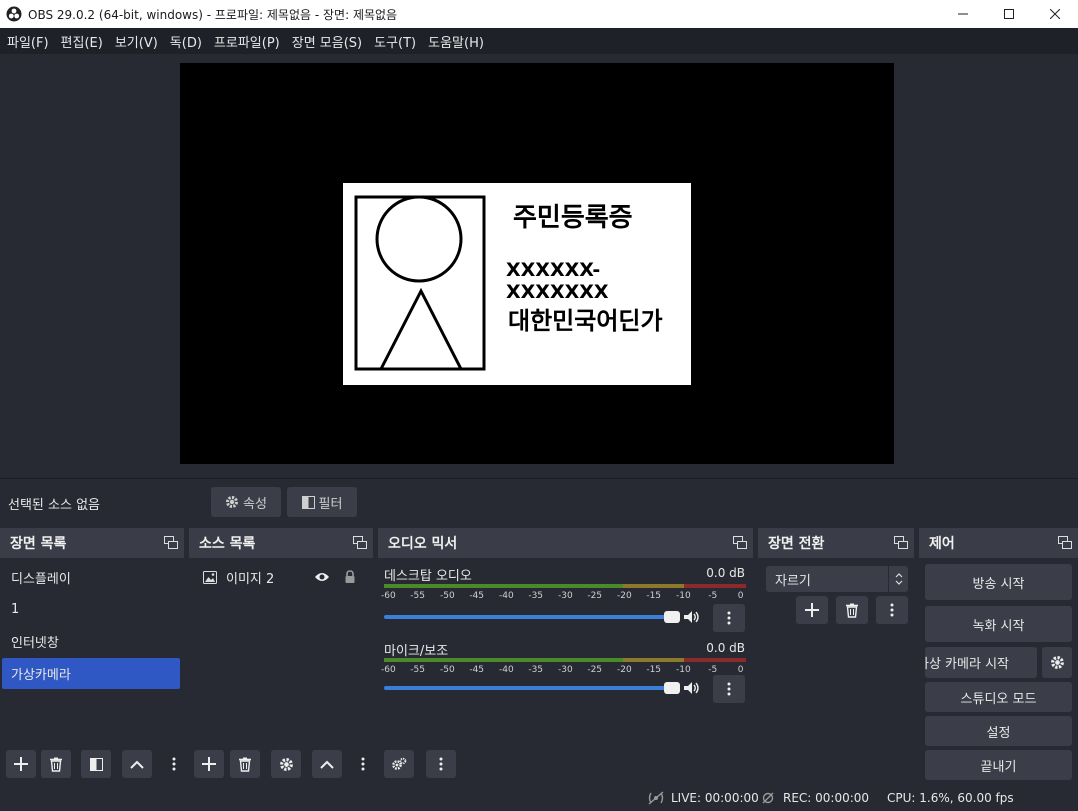 This screenshot has height=811, width=1078. What do you see at coordinates (327, 41) in the screenshot?
I see `menu-scene-collection: 장면 모음(S)` at bounding box center [327, 41].